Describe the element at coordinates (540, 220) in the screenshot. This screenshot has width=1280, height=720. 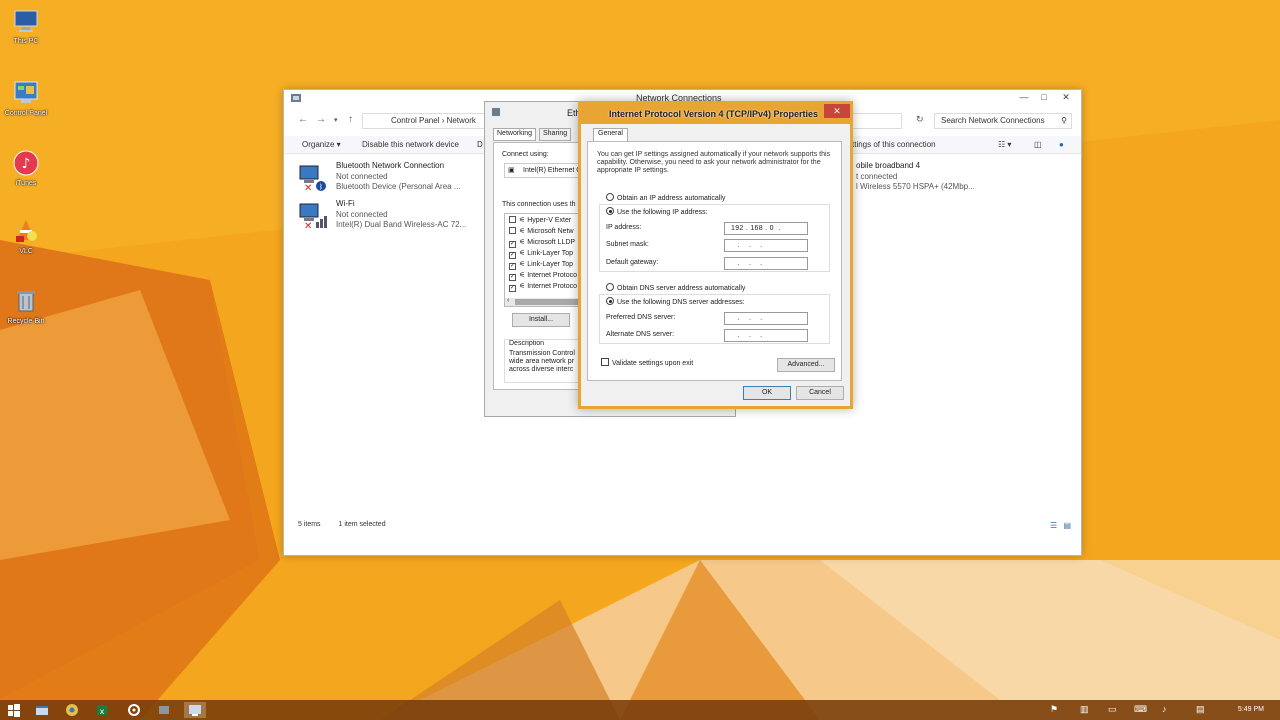
I see `protocol-item: ⚟ Hyper-V Exter` at that location.